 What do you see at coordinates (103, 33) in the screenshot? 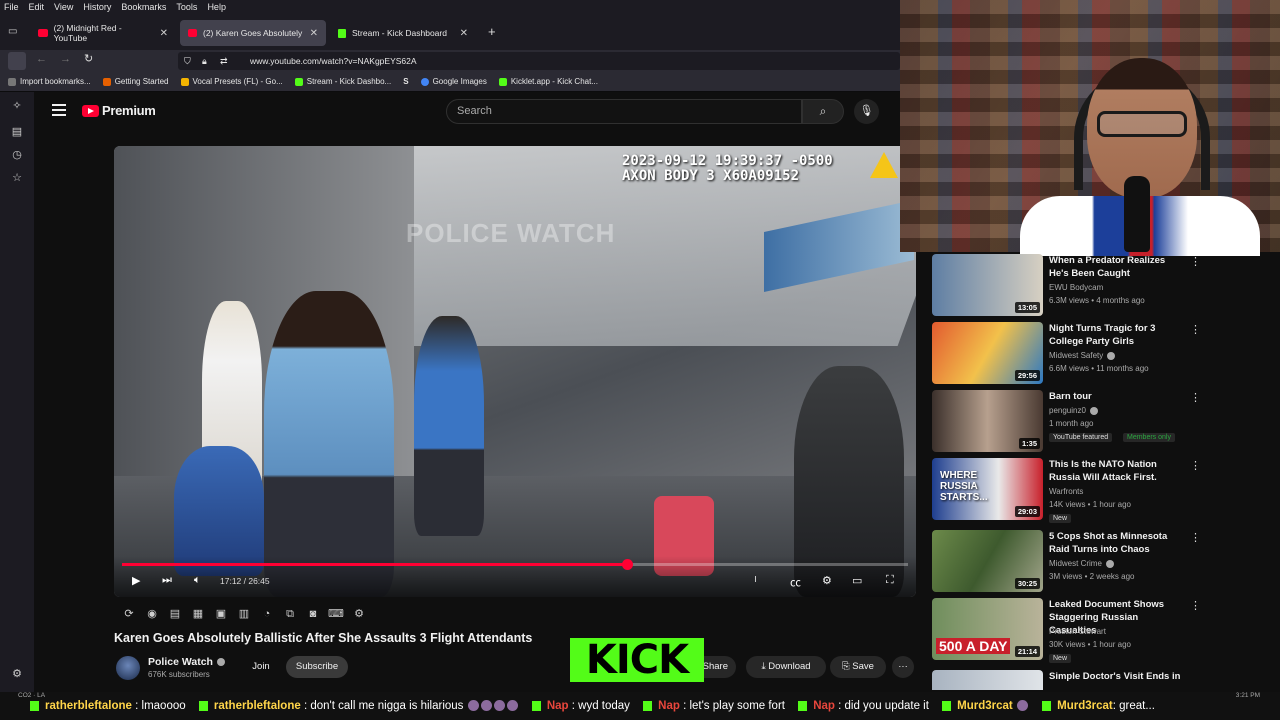
I see `tab-midnight-red: (2) Midnight Red - YouTube ✕` at bounding box center [103, 33].